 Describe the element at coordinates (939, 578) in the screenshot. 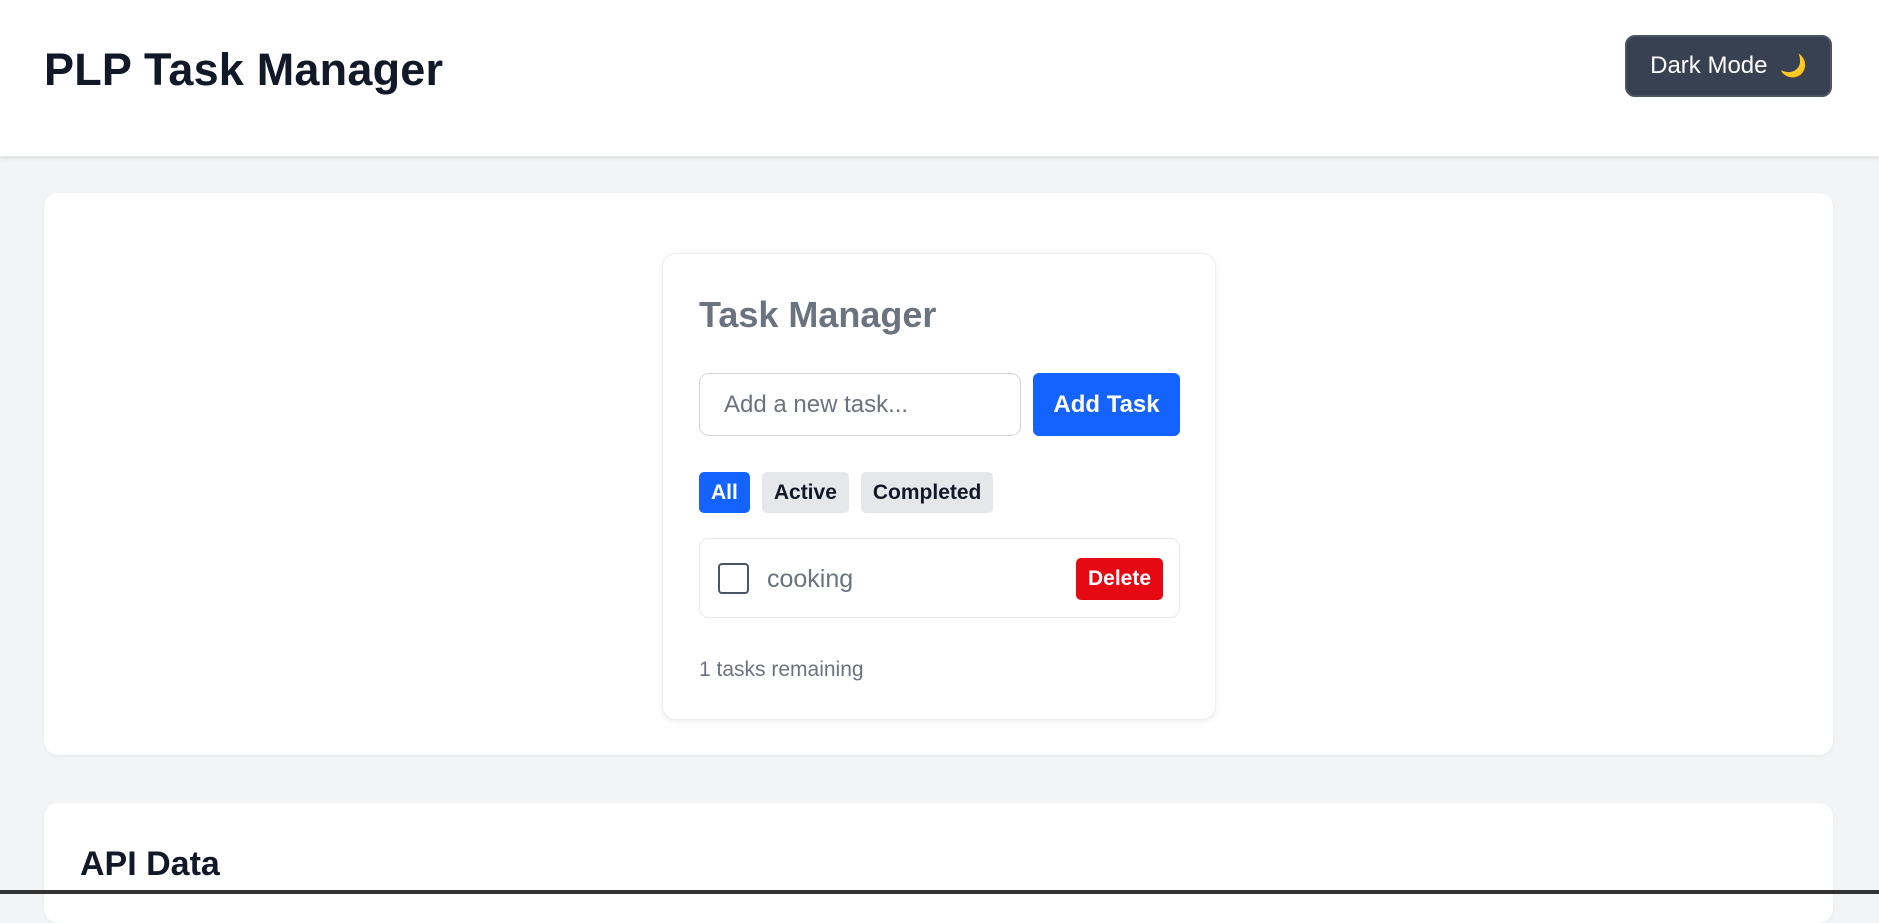

I see `task-item: cooking Delete` at that location.